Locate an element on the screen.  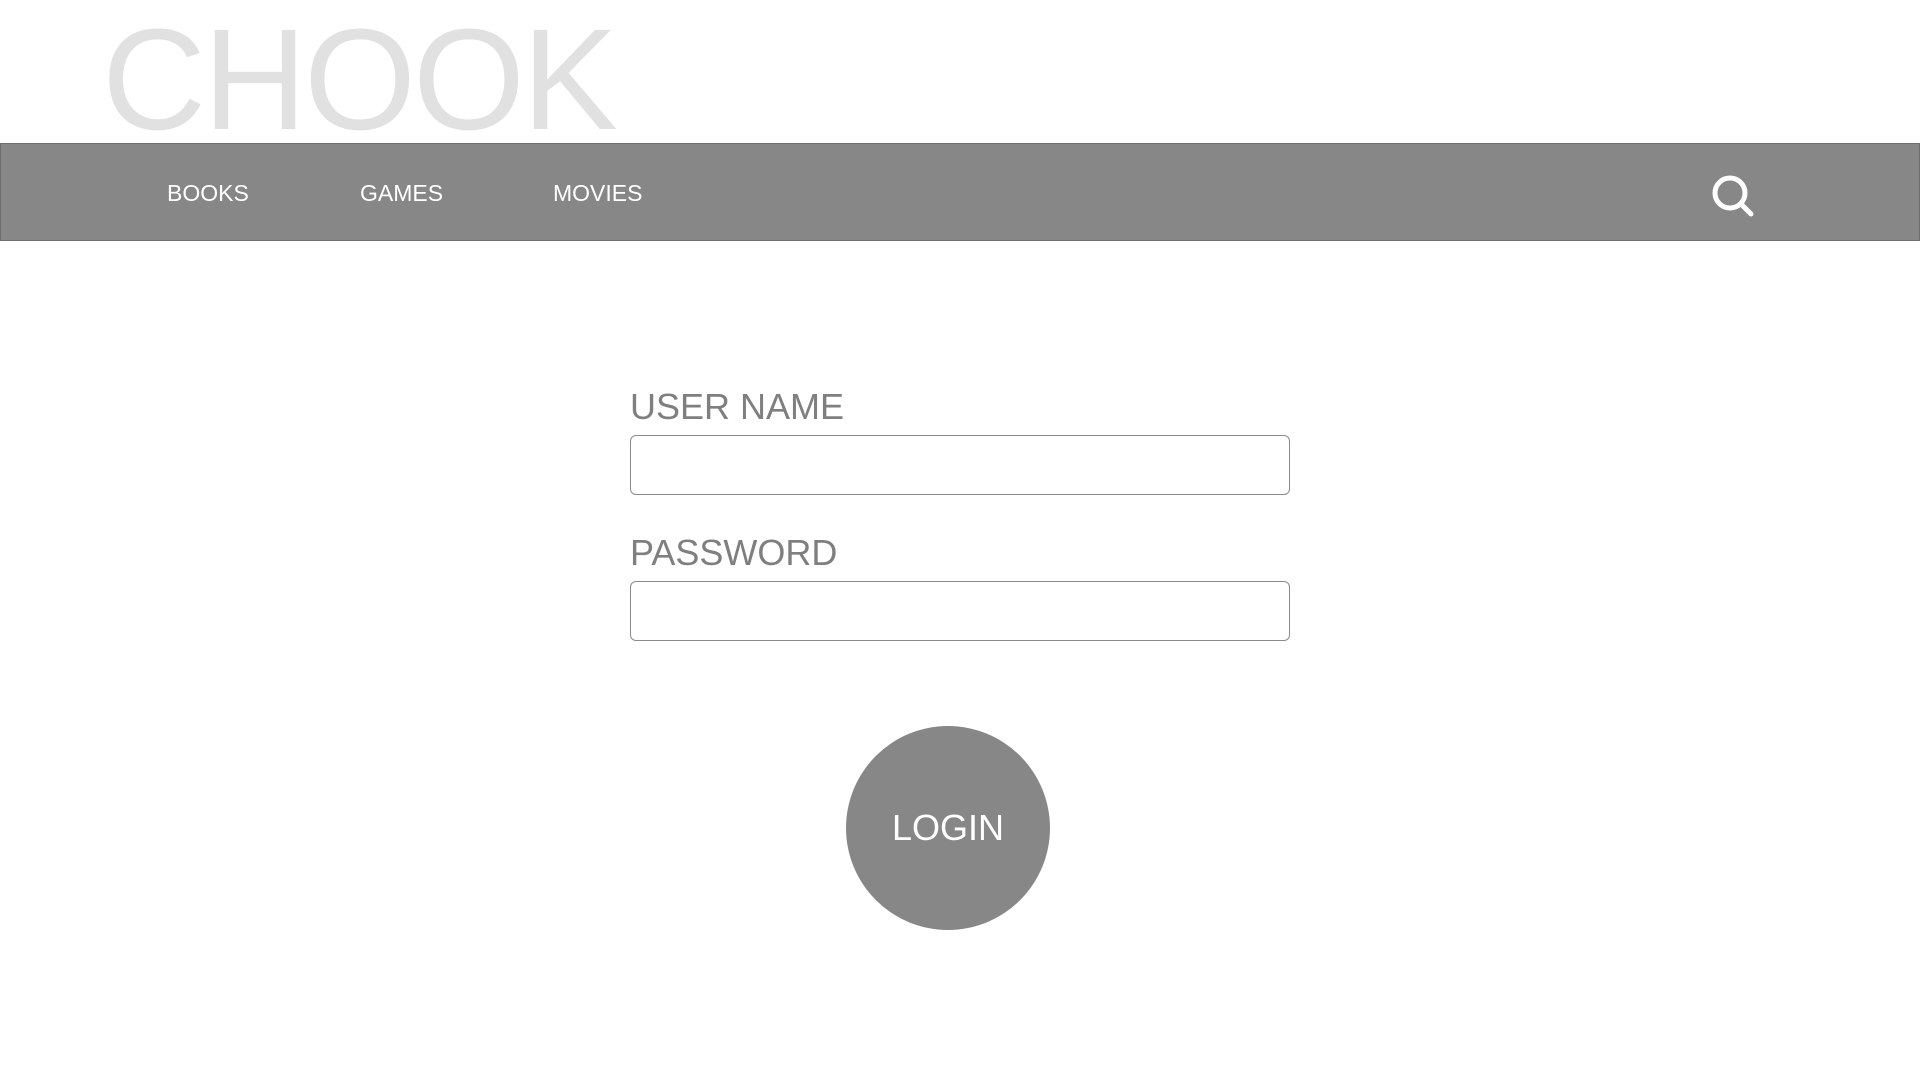
top-navbar: BOOKS GAMES MOVIES is located at coordinates (960, 192).